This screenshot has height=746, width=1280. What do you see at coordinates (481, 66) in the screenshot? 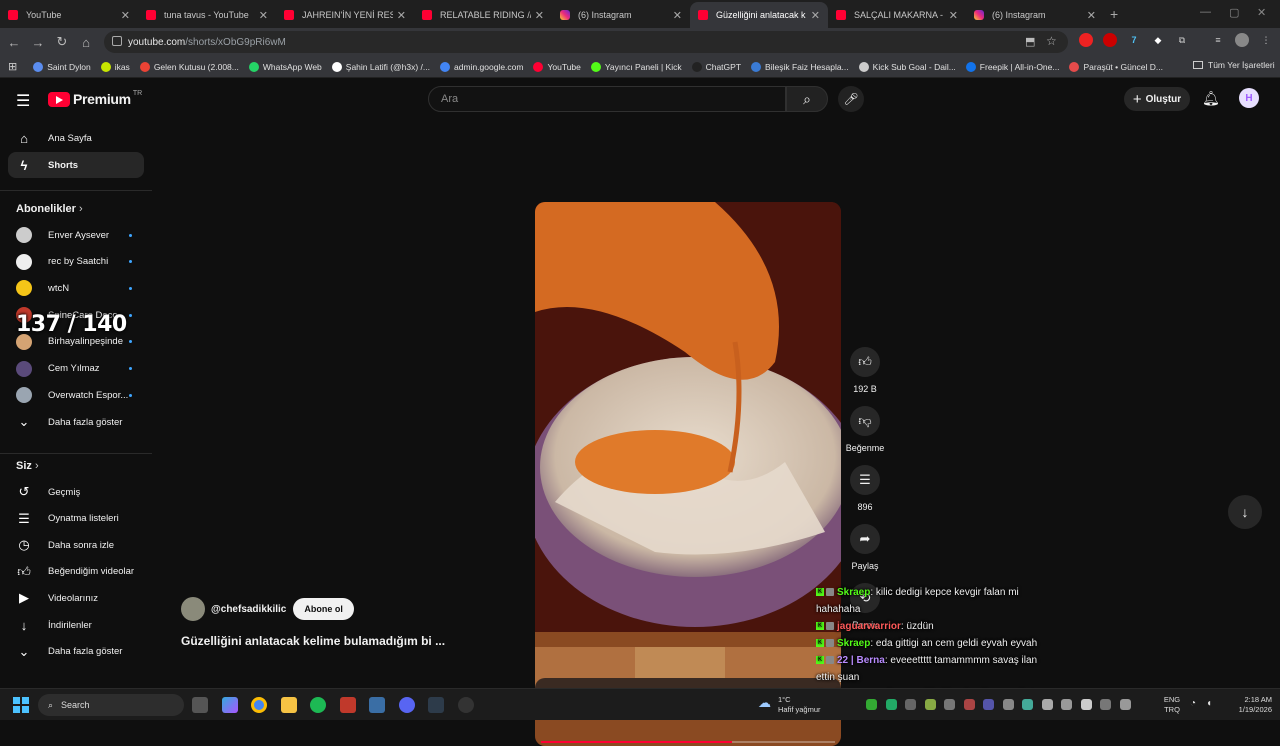
I see `bookmark-item: admin.google.com` at bounding box center [481, 66].